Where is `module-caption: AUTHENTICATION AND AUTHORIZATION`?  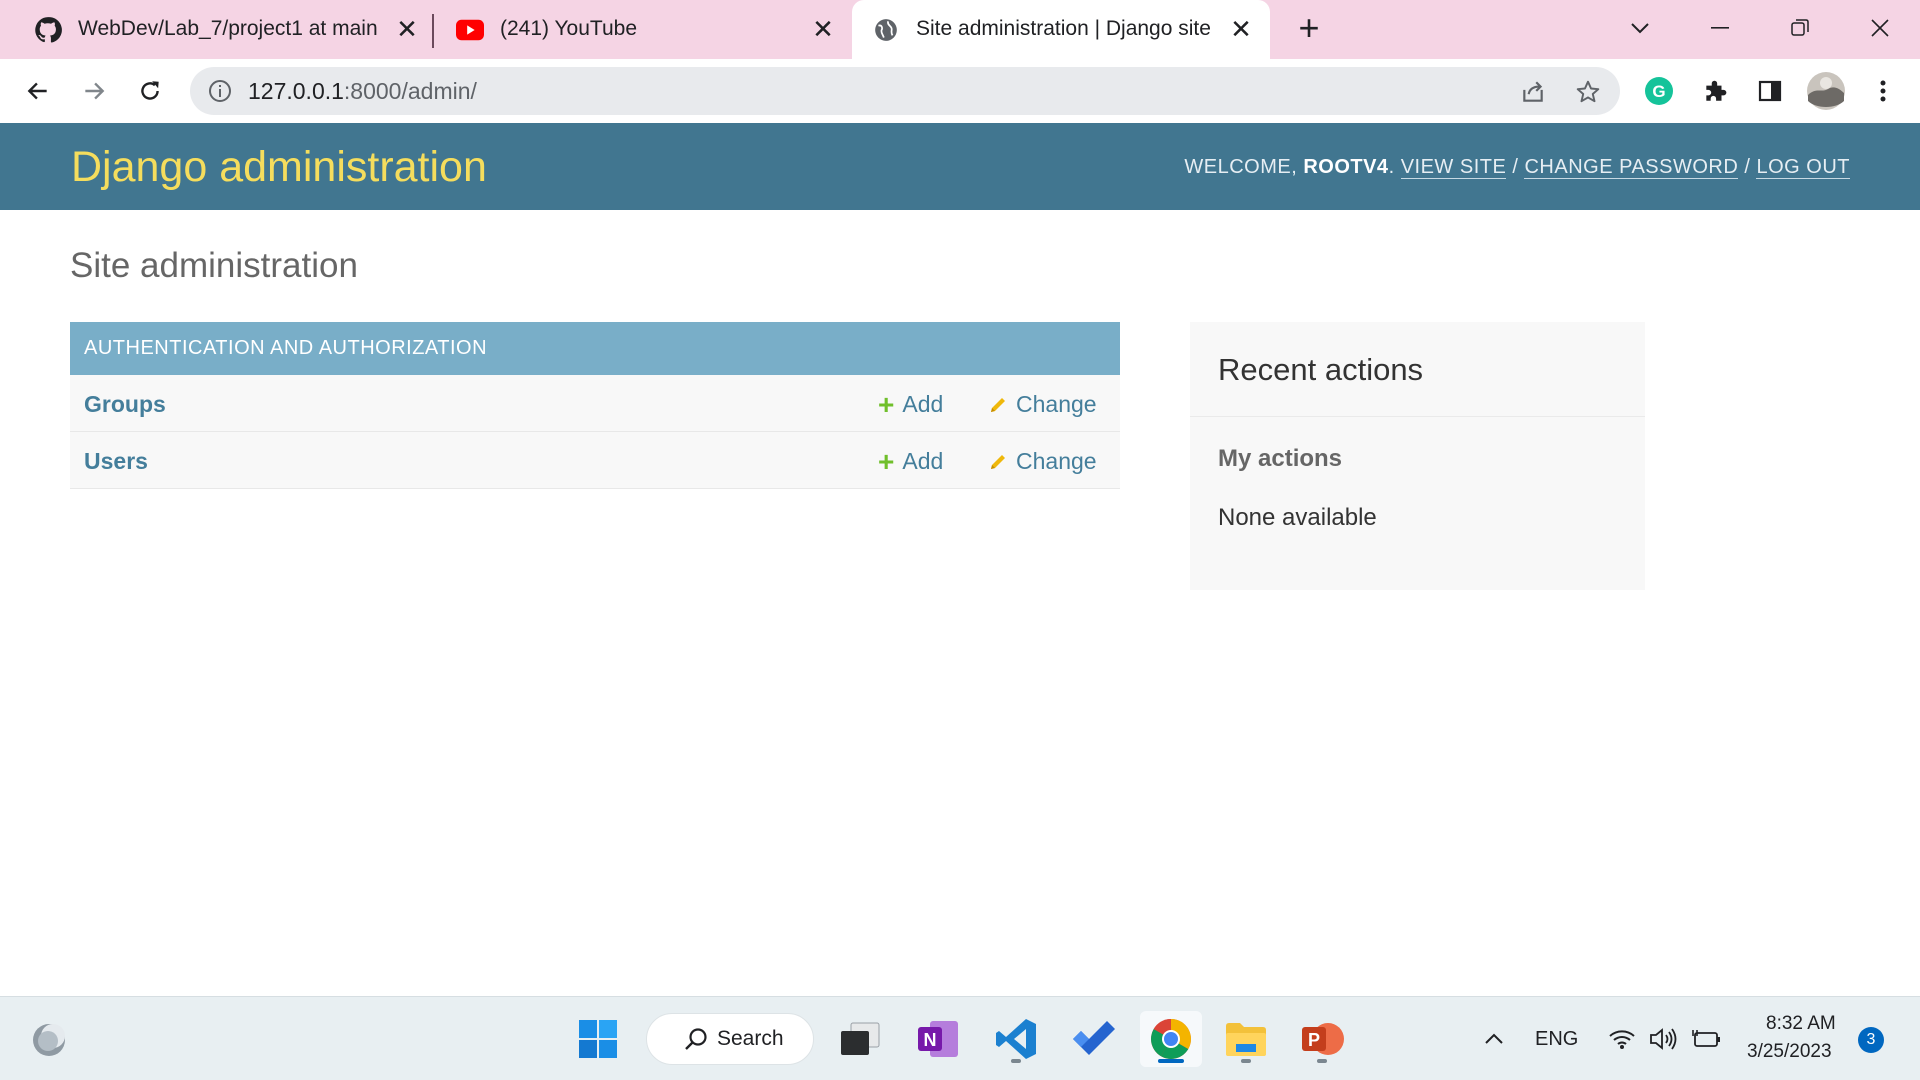 module-caption: AUTHENTICATION AND AUTHORIZATION is located at coordinates (595, 348).